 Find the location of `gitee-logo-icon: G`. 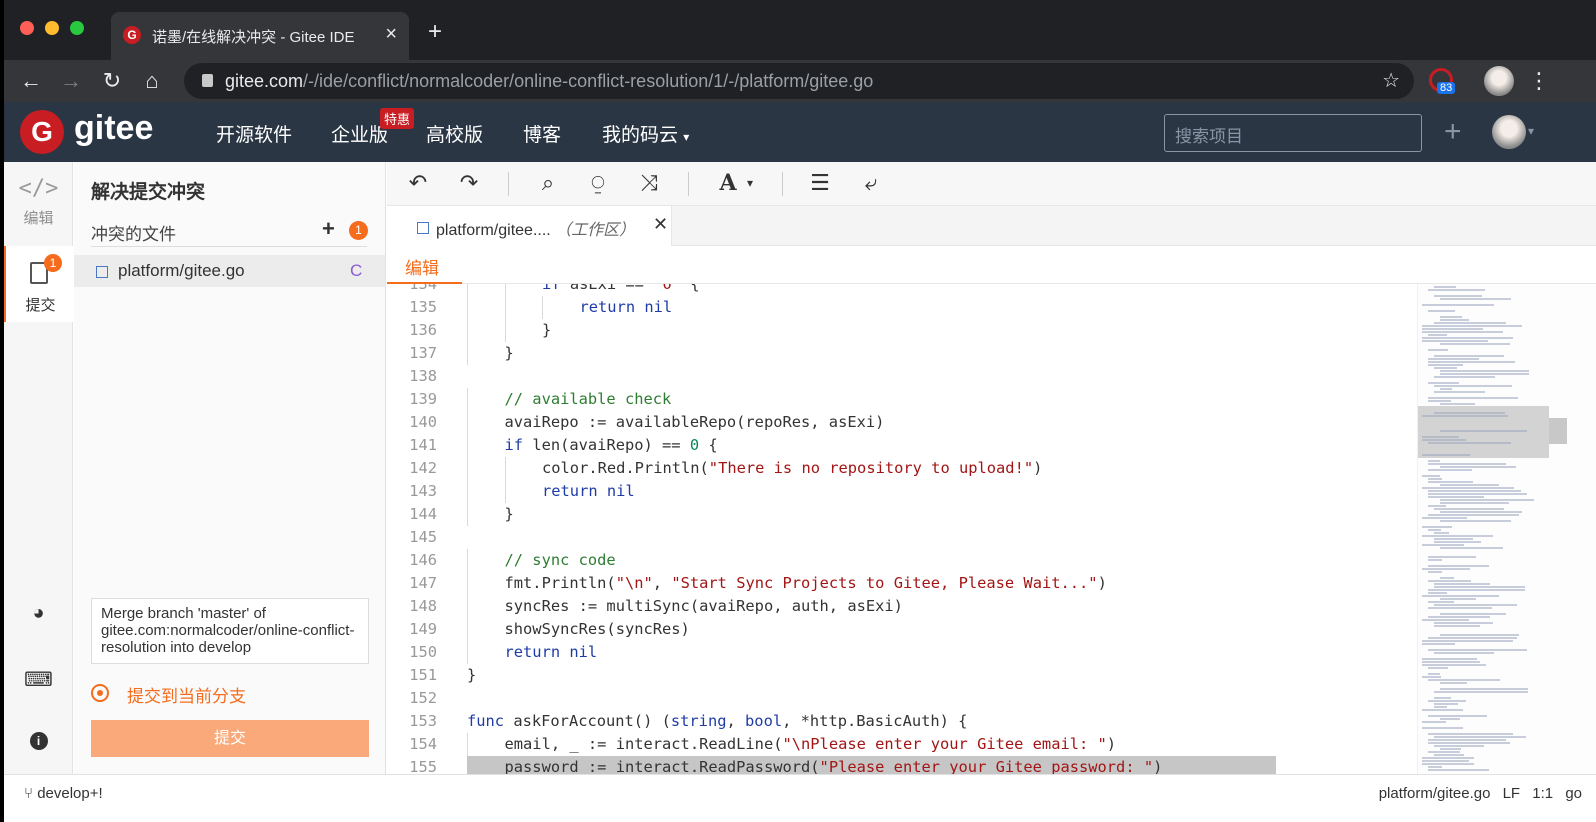

gitee-logo-icon: G is located at coordinates (42, 132).